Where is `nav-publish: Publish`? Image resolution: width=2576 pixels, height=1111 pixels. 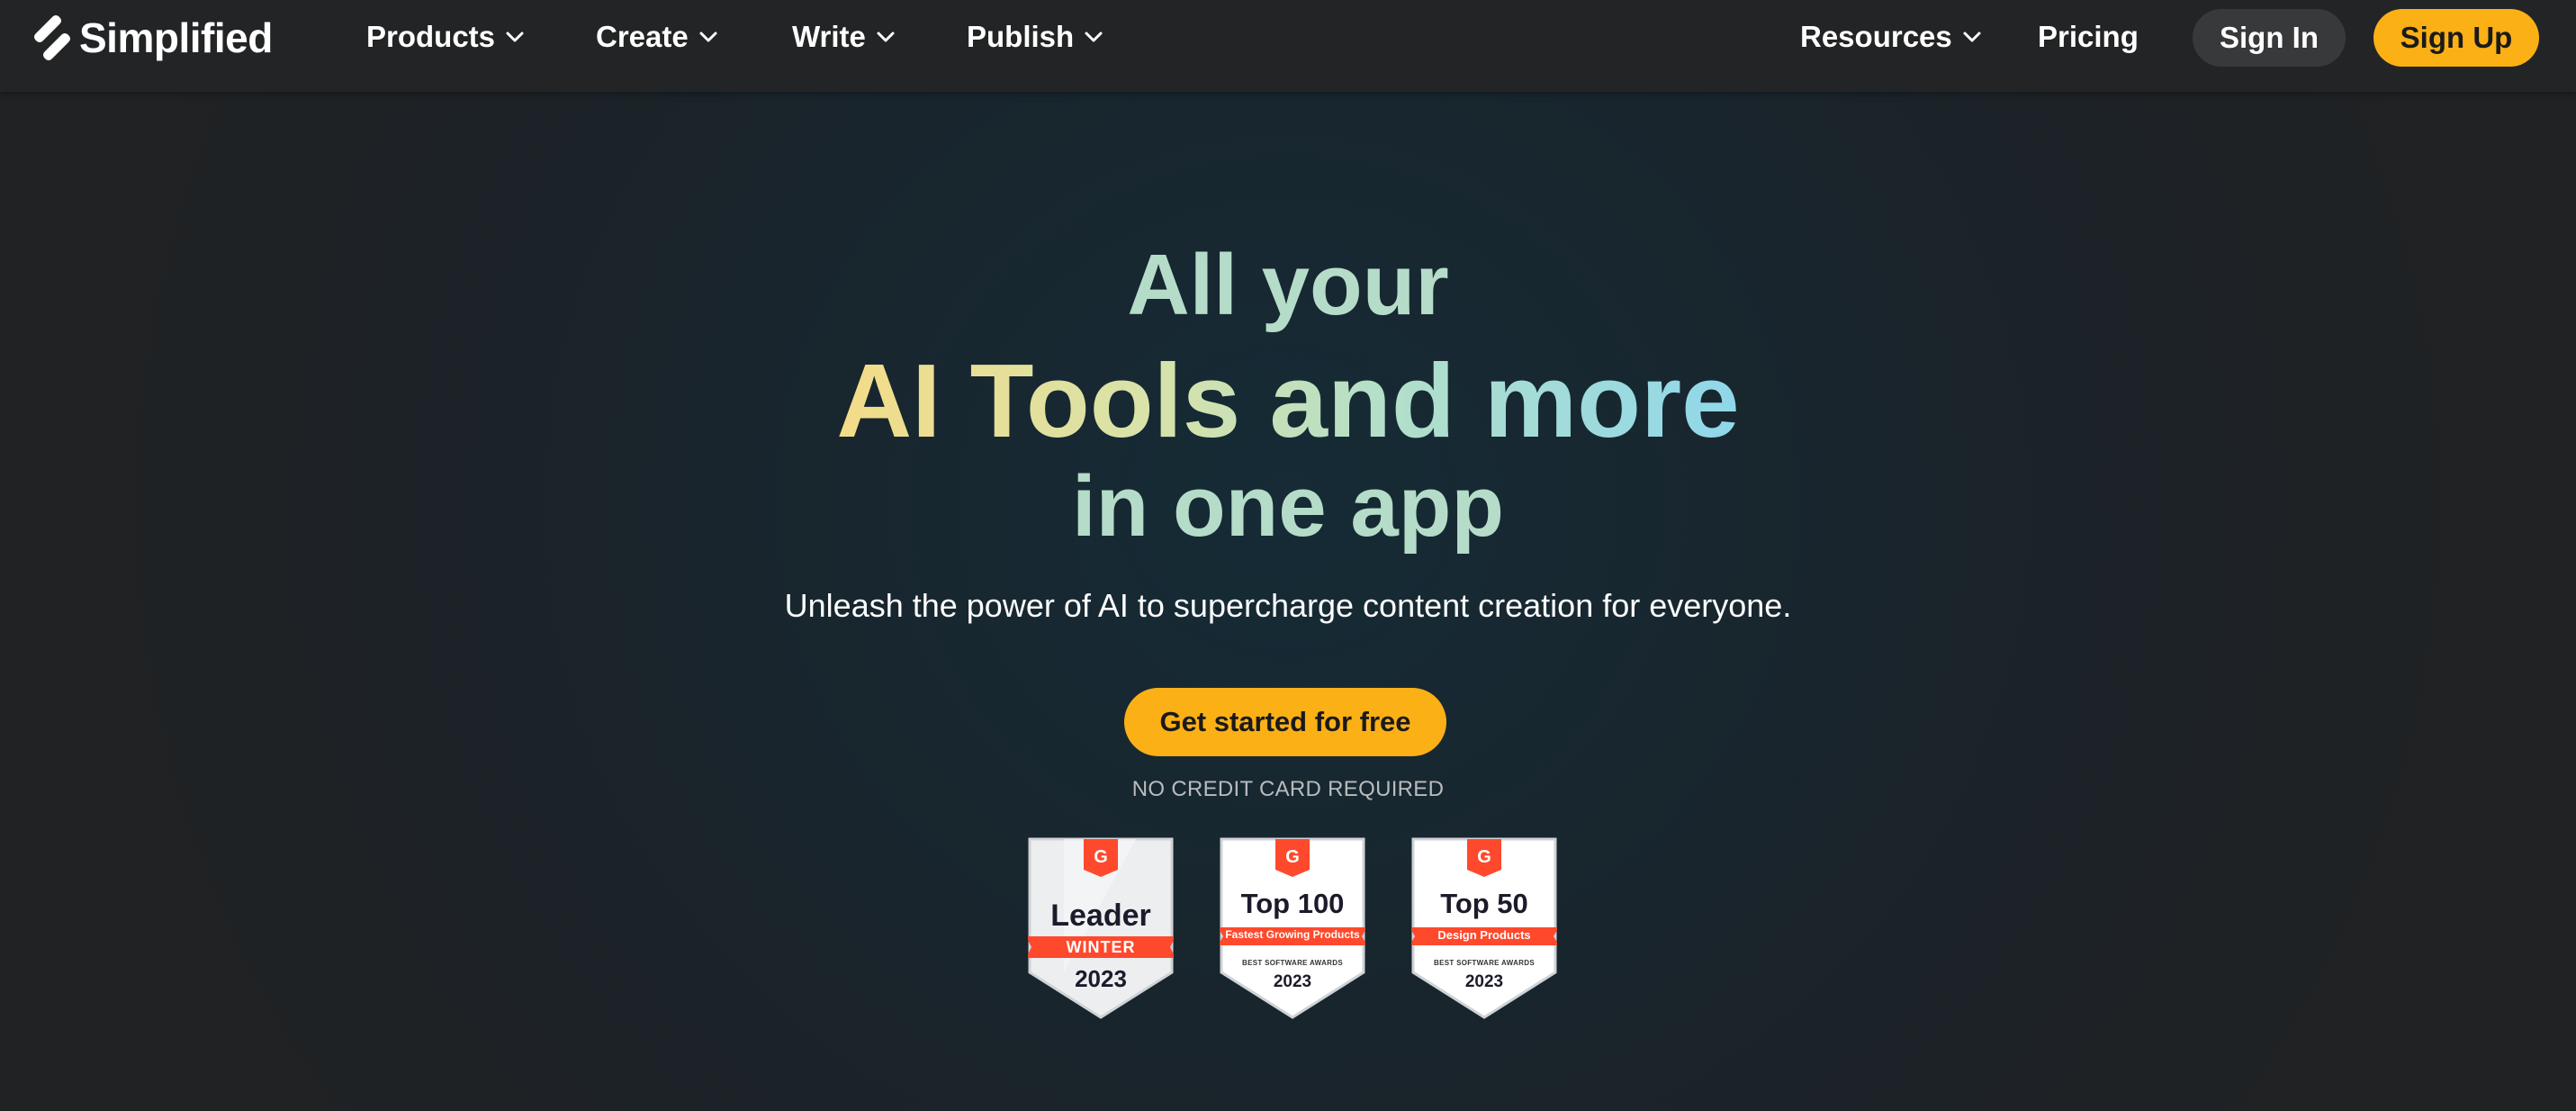
nav-publish: Publish is located at coordinates (1035, 37).